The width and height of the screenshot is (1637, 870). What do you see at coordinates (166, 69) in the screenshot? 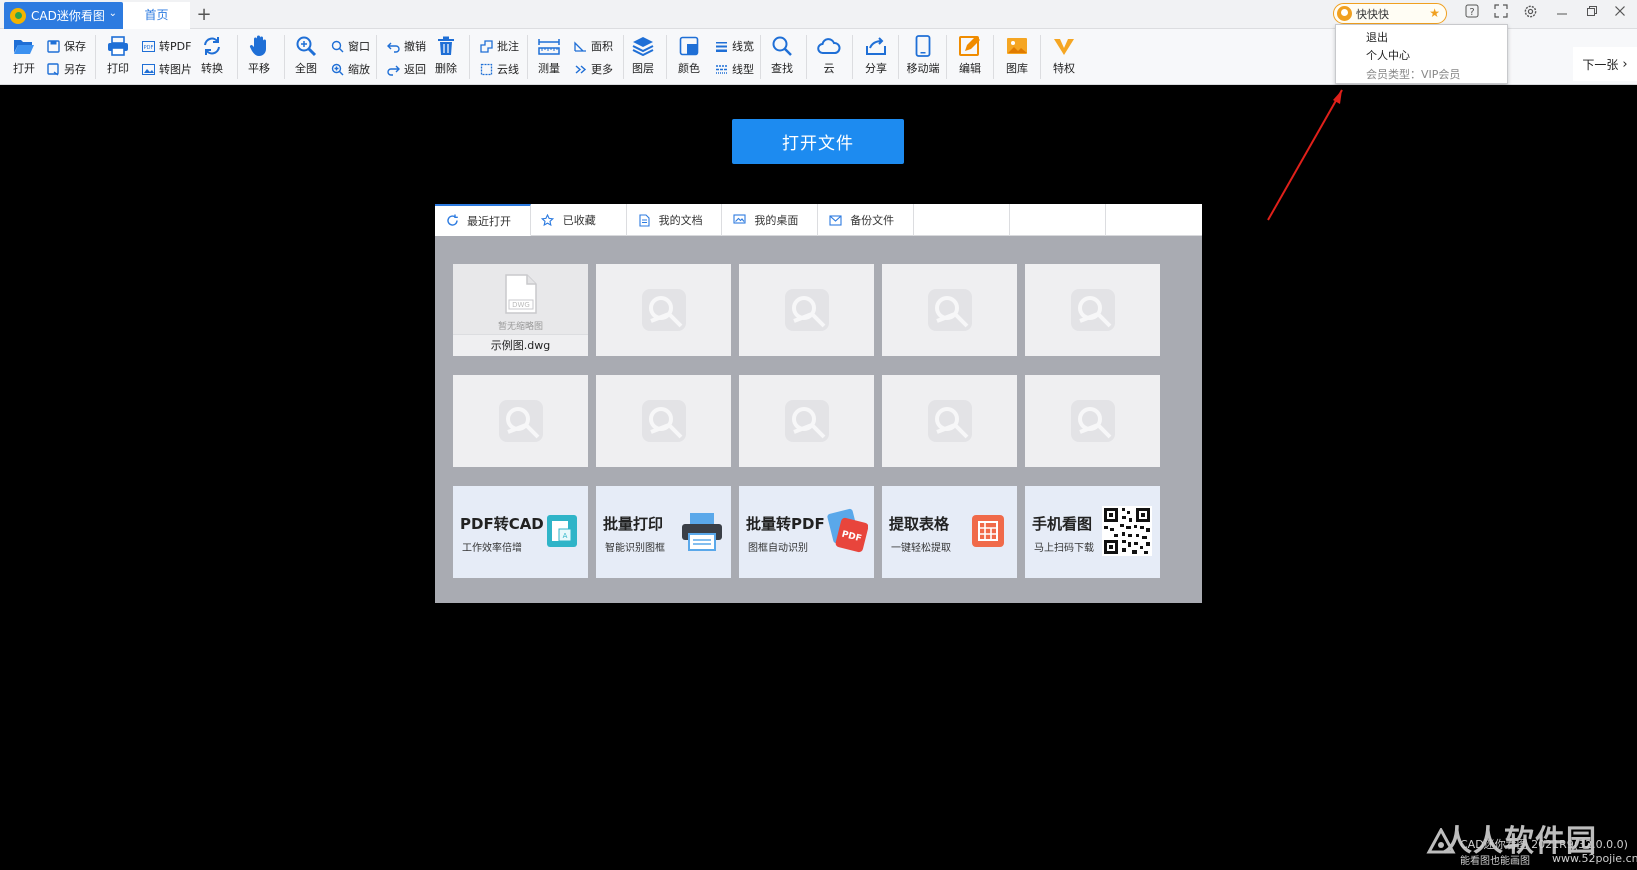
I see `to-image-button: 转图片` at bounding box center [166, 69].